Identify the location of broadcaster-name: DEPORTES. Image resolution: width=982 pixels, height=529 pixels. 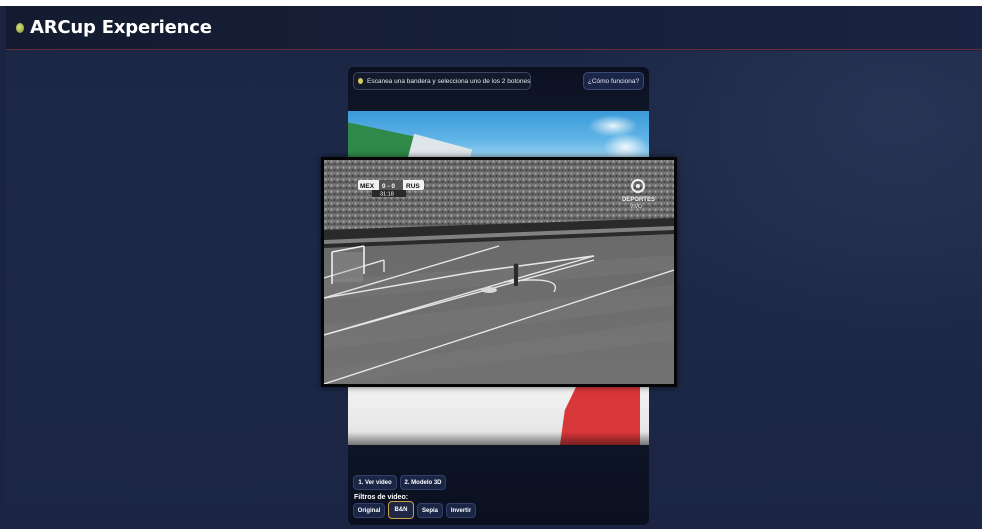
(638, 200).